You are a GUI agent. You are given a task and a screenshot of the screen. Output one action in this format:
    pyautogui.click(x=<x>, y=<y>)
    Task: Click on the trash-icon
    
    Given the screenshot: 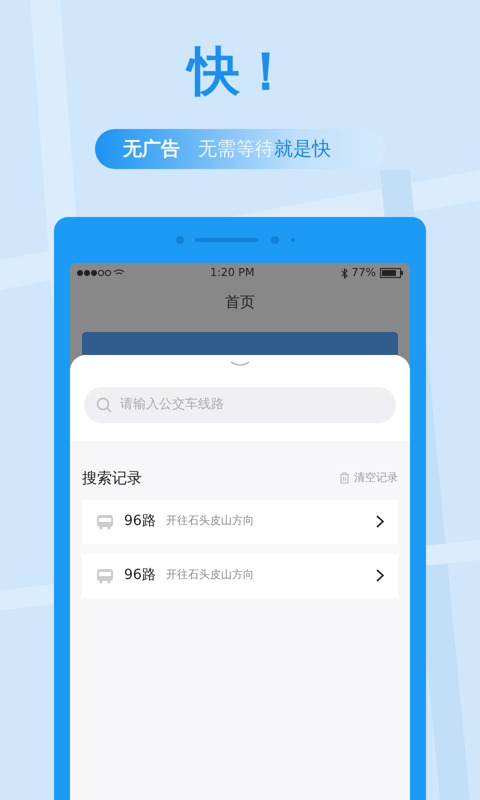 What is the action you would take?
    pyautogui.click(x=344, y=478)
    